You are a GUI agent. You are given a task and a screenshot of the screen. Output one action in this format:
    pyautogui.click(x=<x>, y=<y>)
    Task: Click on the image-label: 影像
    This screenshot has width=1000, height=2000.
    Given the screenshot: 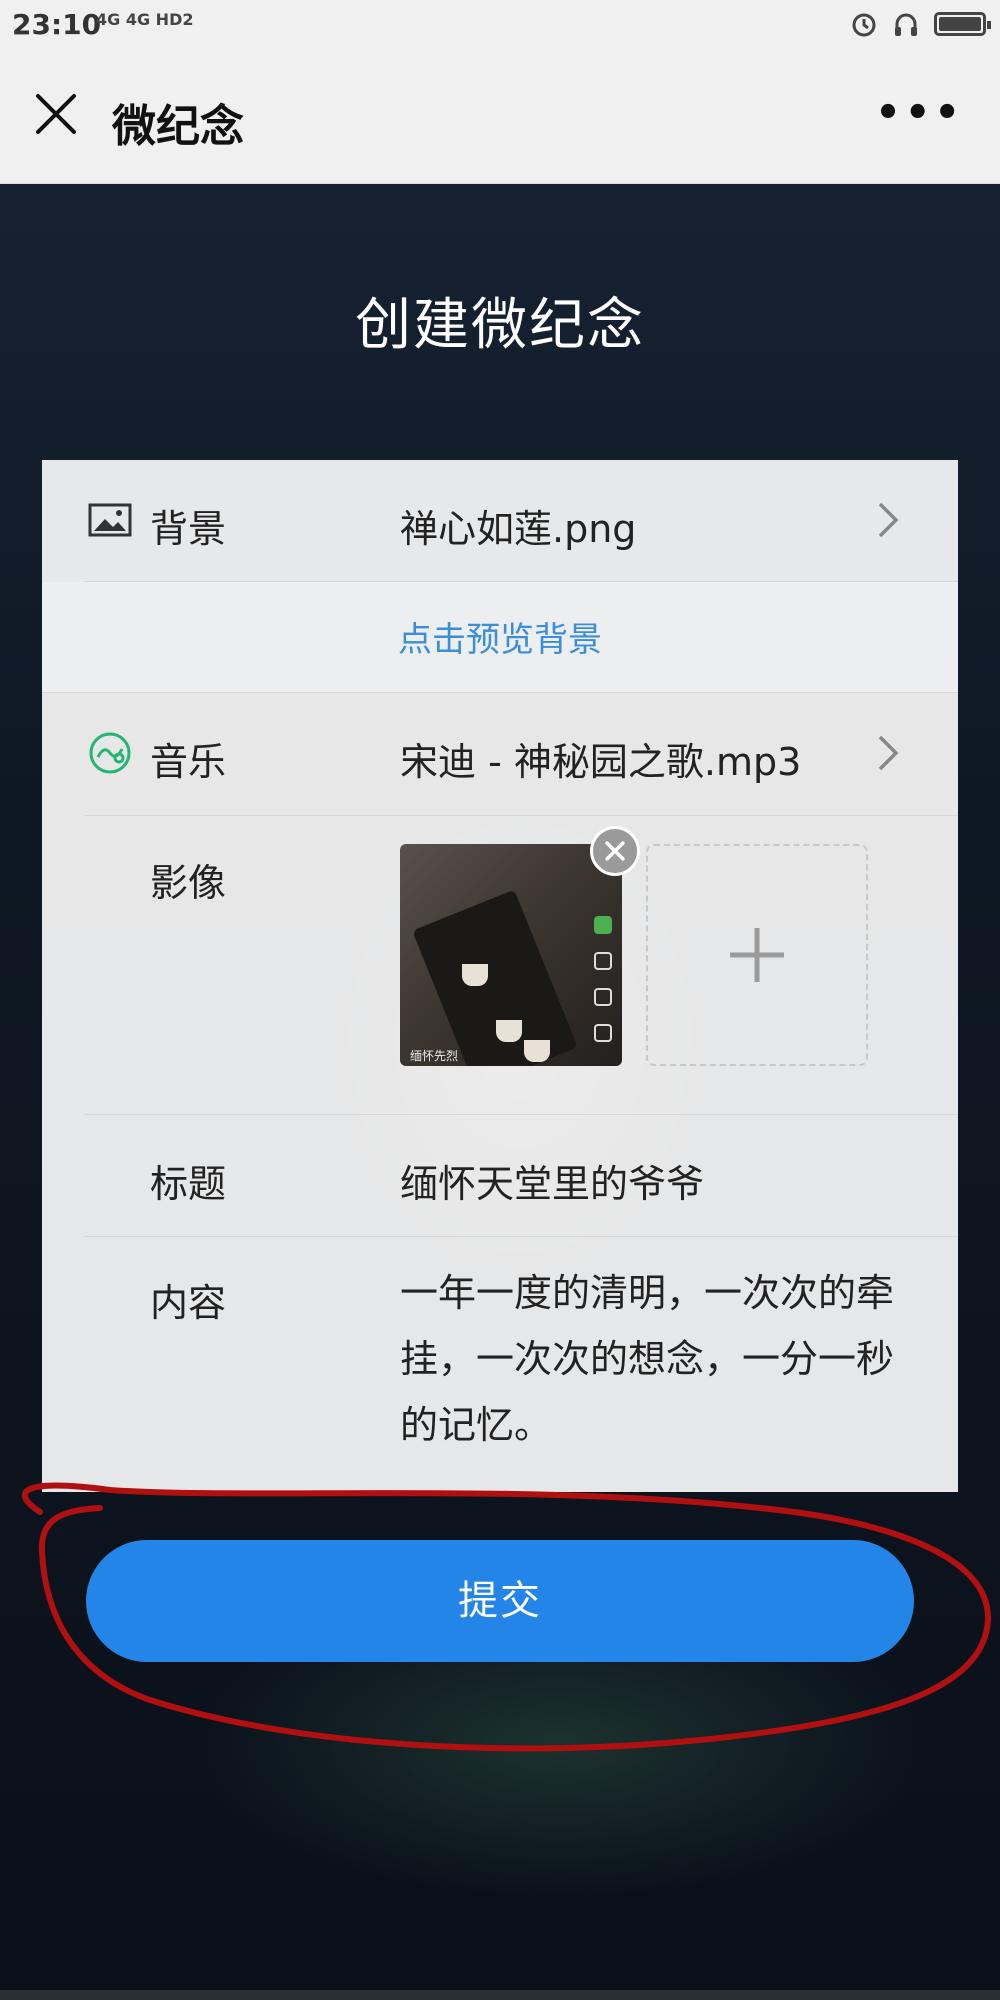 What is the action you would take?
    pyautogui.click(x=188, y=883)
    